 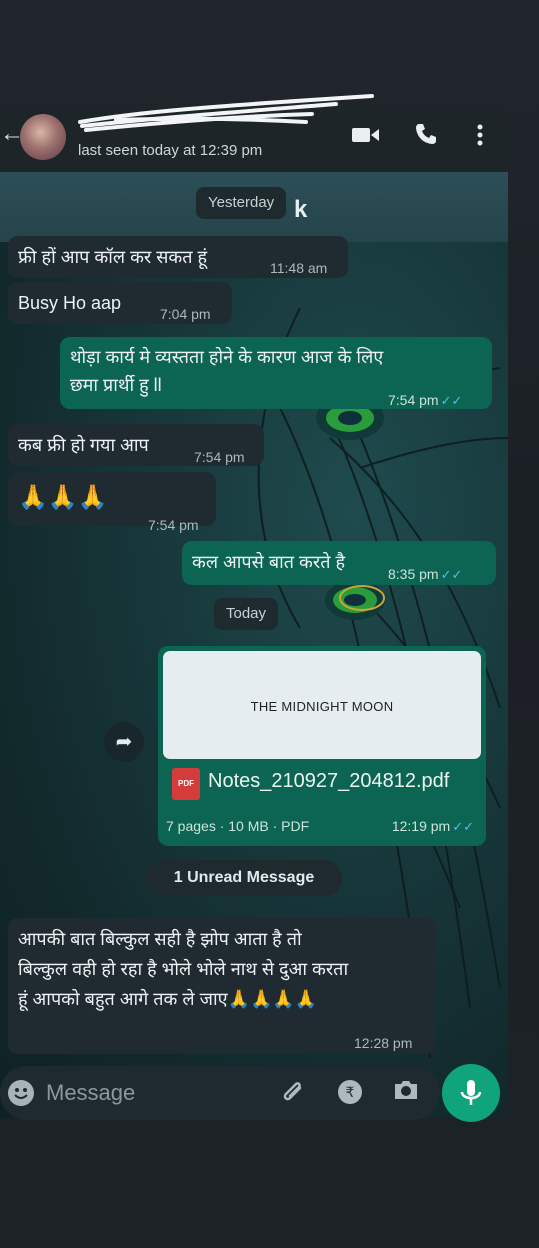 What do you see at coordinates (70, 303) in the screenshot?
I see `message-text: Busy Ho aap` at bounding box center [70, 303].